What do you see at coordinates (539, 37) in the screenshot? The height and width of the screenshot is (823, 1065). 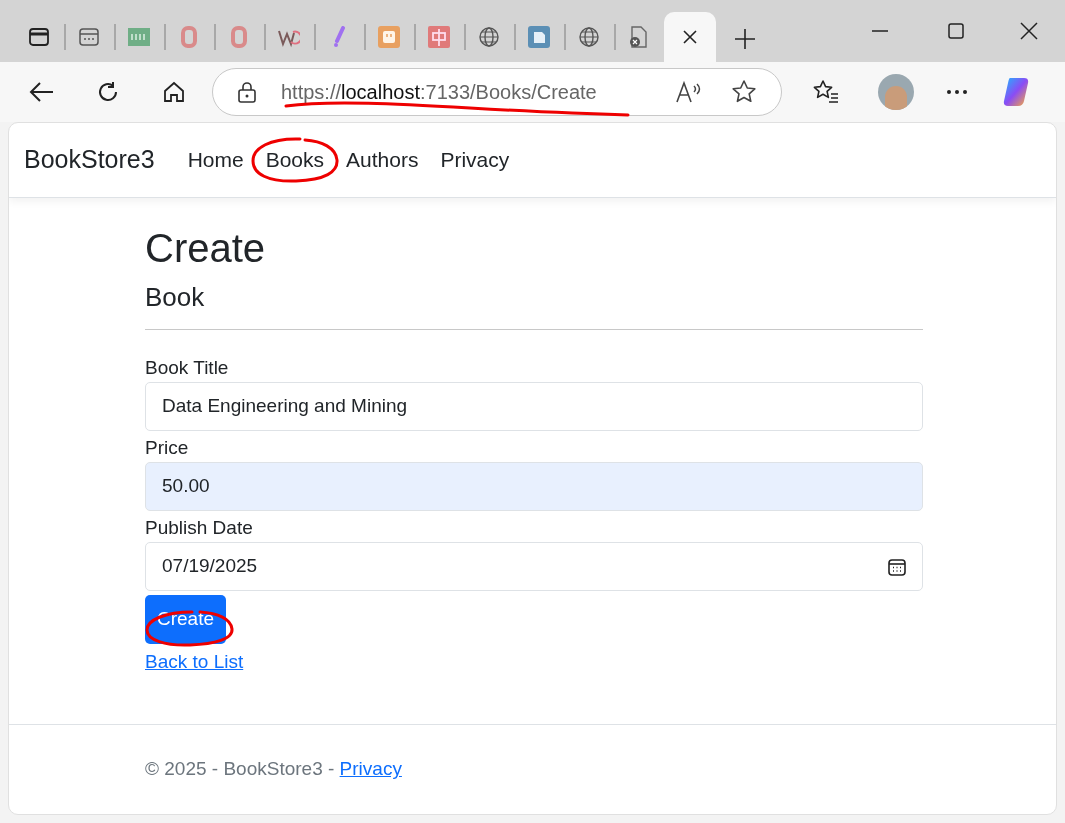 I see `note-square-icon` at bounding box center [539, 37].